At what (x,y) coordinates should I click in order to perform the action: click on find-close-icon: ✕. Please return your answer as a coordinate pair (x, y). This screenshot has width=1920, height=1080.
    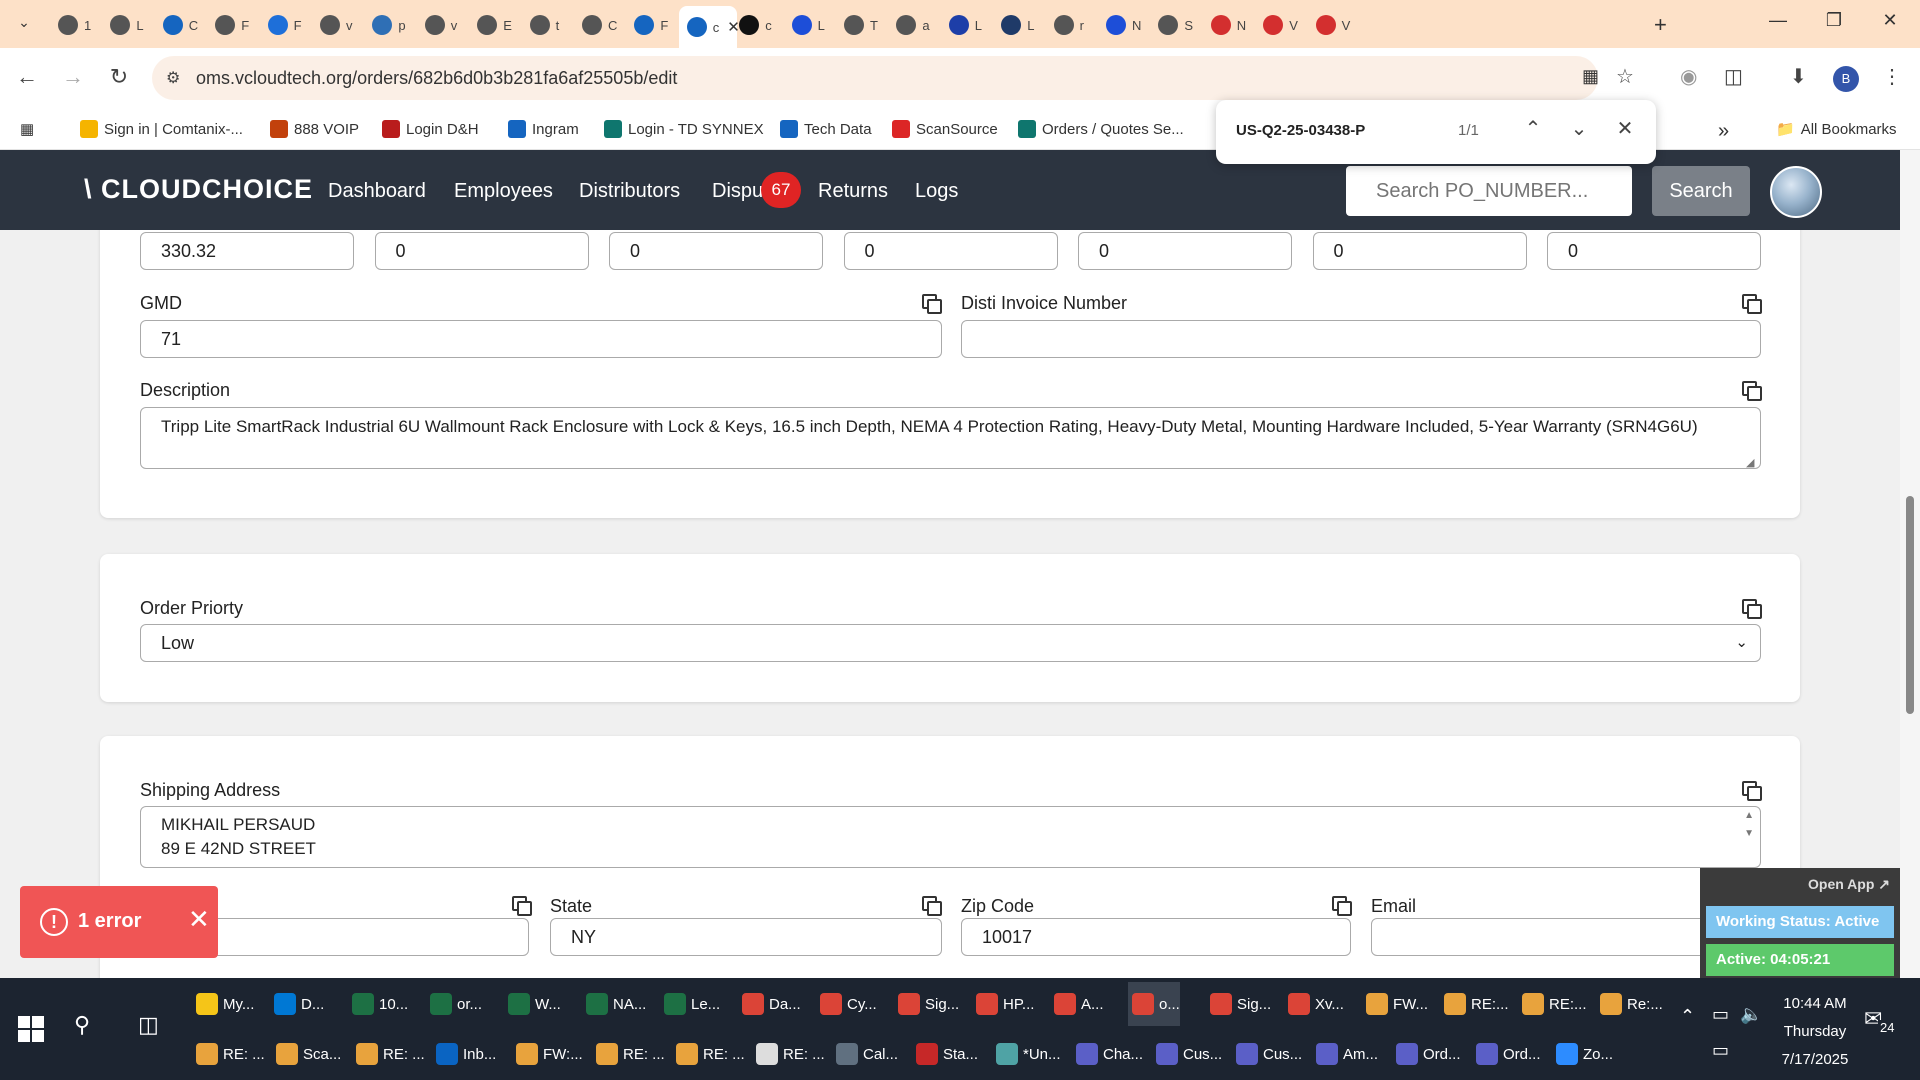
    Looking at the image, I should click on (1625, 128).